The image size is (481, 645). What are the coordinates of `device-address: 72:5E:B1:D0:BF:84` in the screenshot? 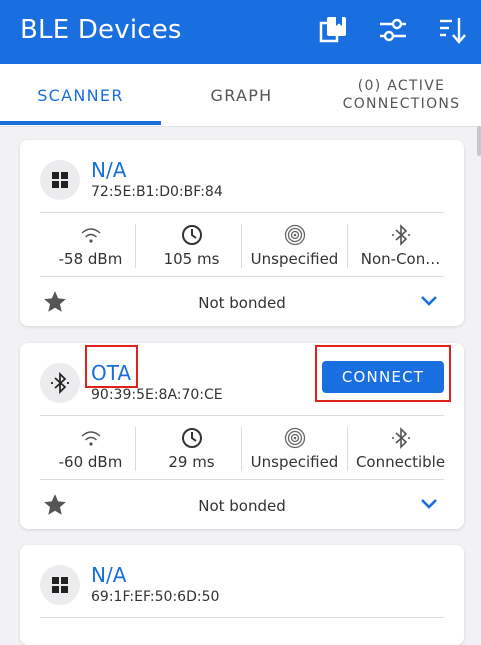 It's located at (157, 192).